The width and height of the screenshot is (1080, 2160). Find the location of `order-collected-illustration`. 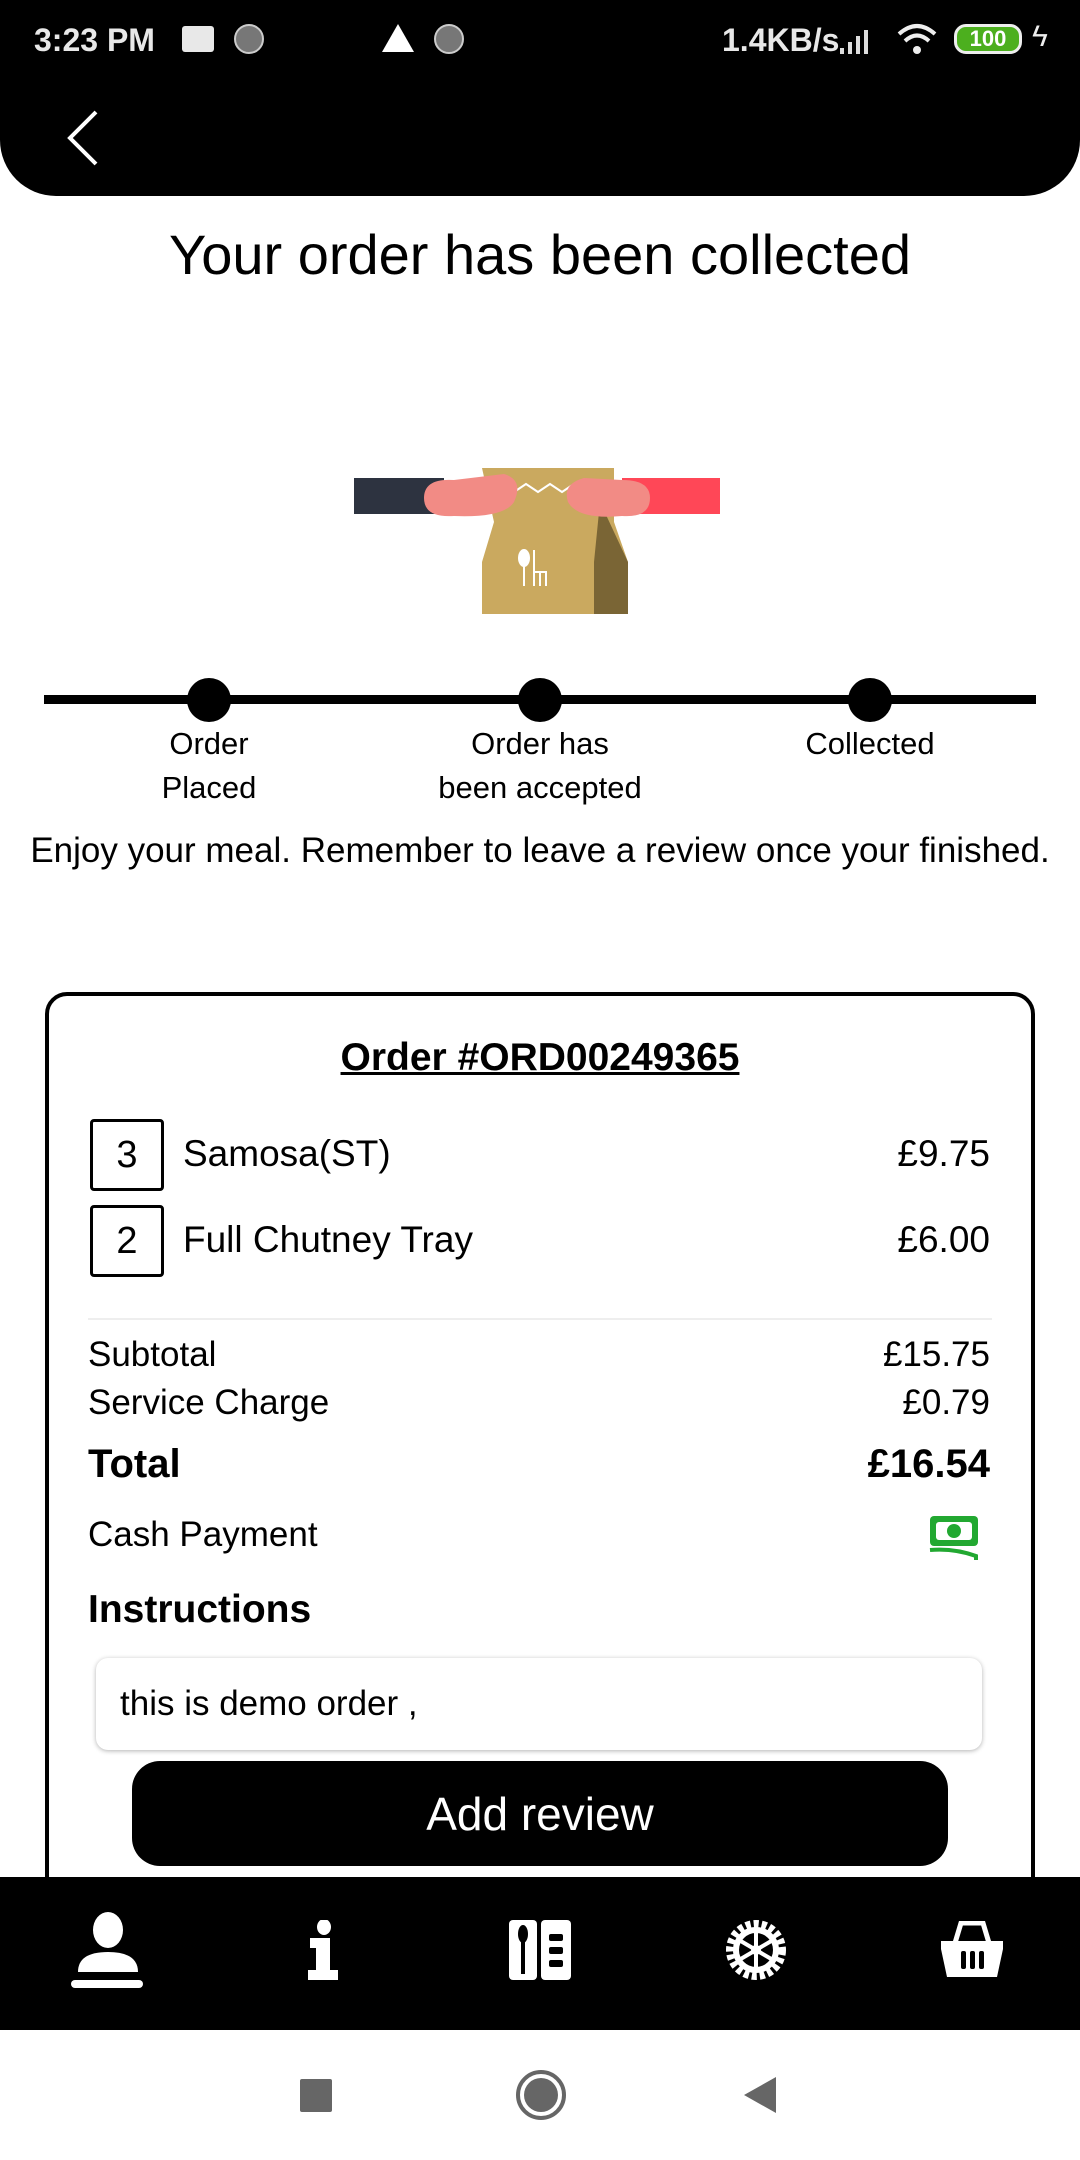

order-collected-illustration is located at coordinates (537, 541).